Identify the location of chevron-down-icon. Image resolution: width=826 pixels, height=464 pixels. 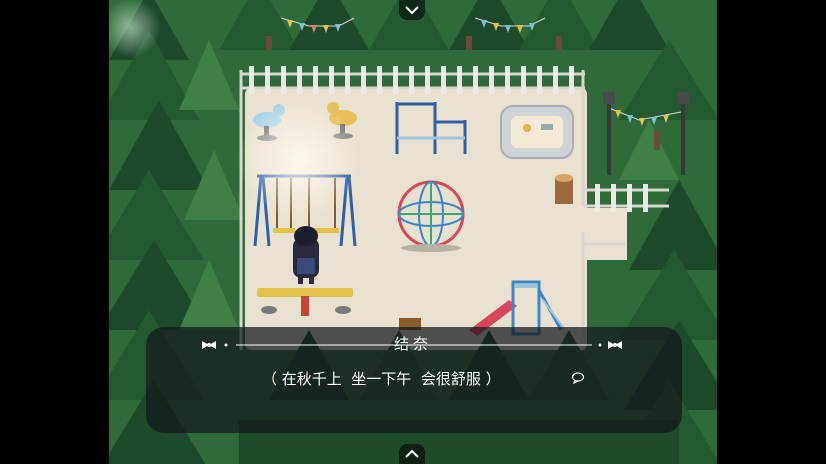
(412, 10).